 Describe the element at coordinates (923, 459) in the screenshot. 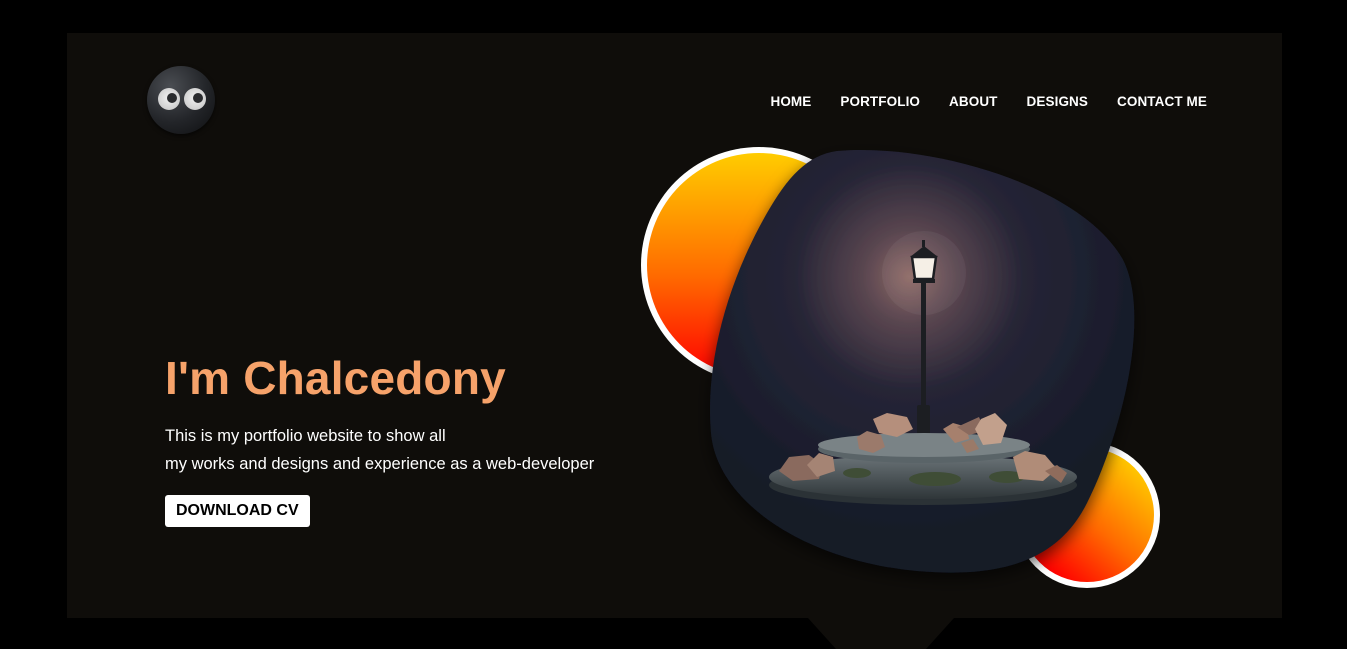

I see `rock-island-icon` at that location.